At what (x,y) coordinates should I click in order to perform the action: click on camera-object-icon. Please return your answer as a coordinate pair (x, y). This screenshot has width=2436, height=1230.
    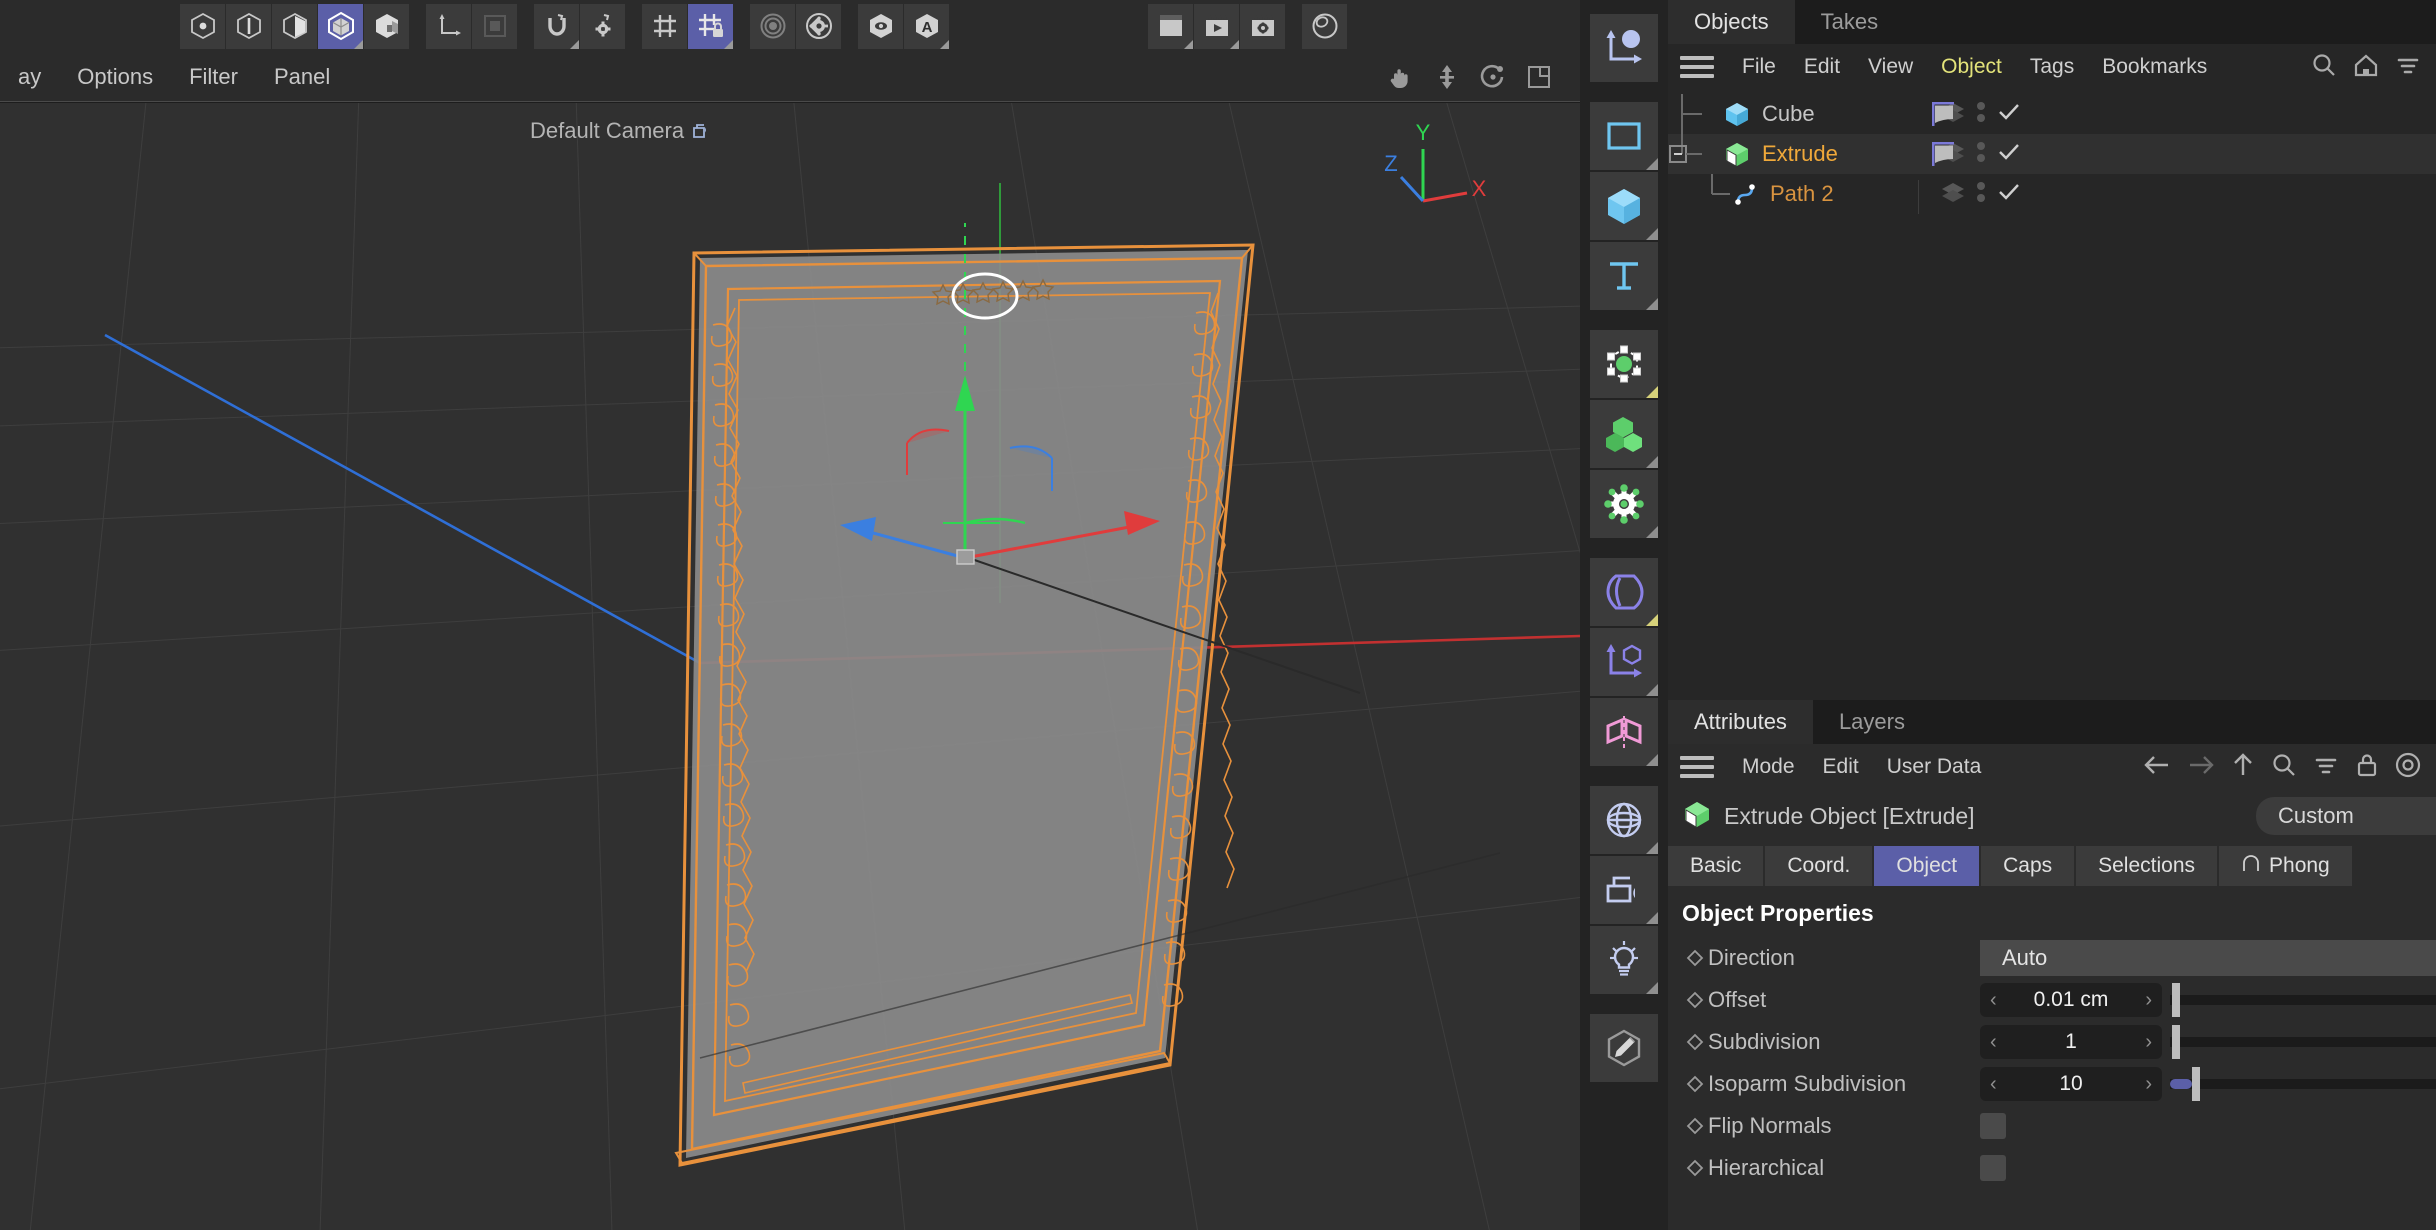
    Looking at the image, I should click on (1624, 890).